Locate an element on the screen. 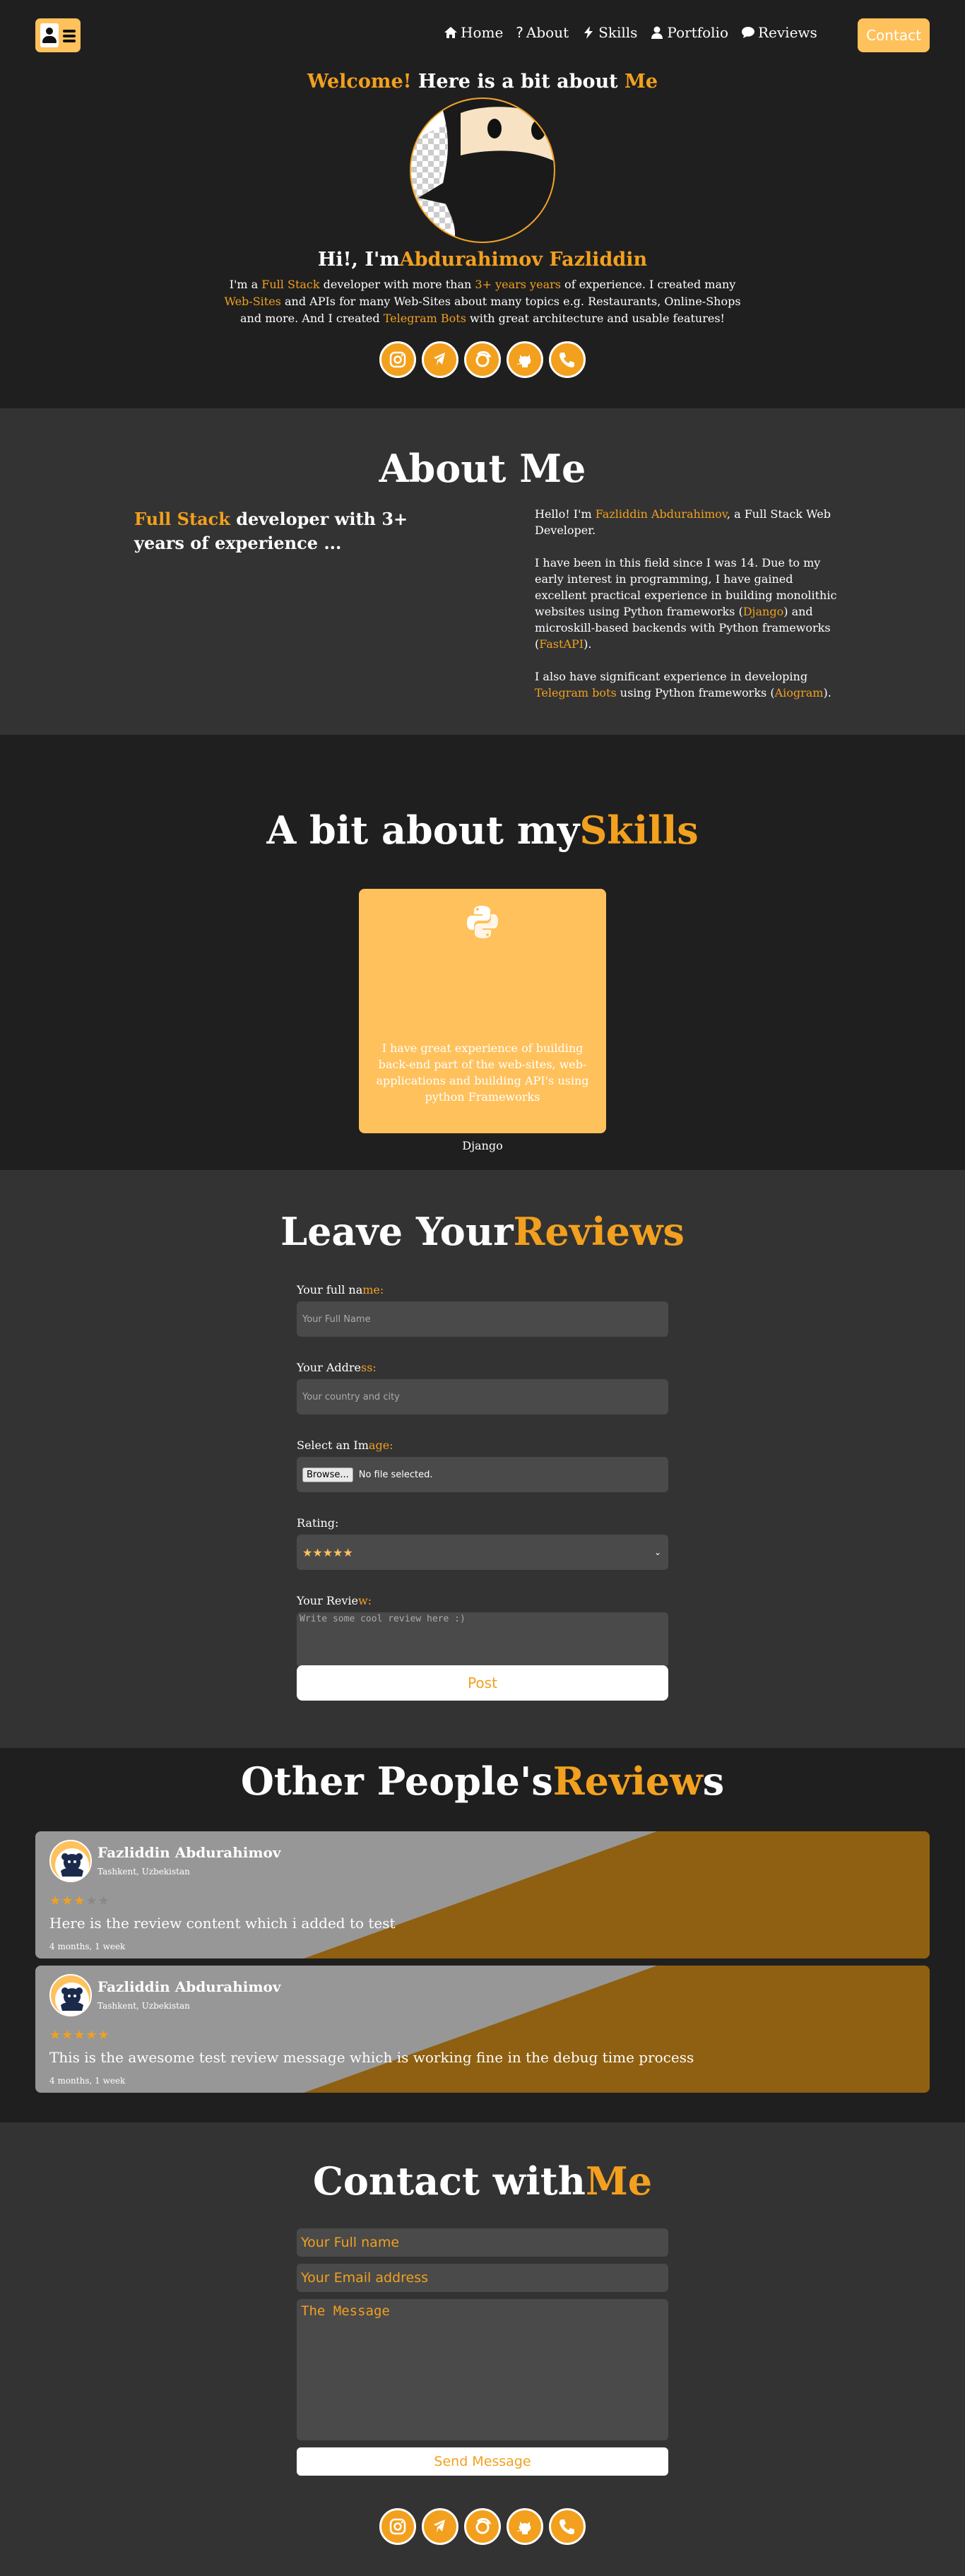 This screenshot has width=965, height=2576. label-text: age: is located at coordinates (380, 1445).